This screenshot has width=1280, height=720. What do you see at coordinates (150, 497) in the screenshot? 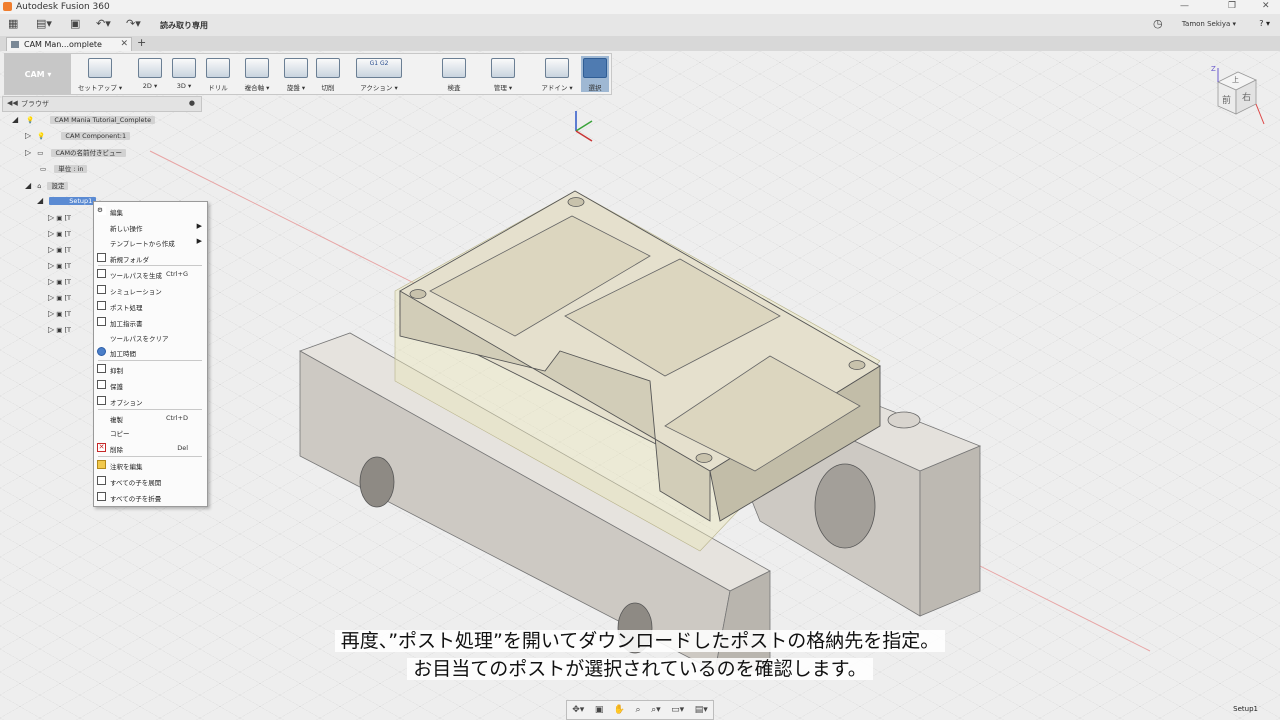
I see `menu-item-collapse-all: すべての子を折畳` at bounding box center [150, 497].